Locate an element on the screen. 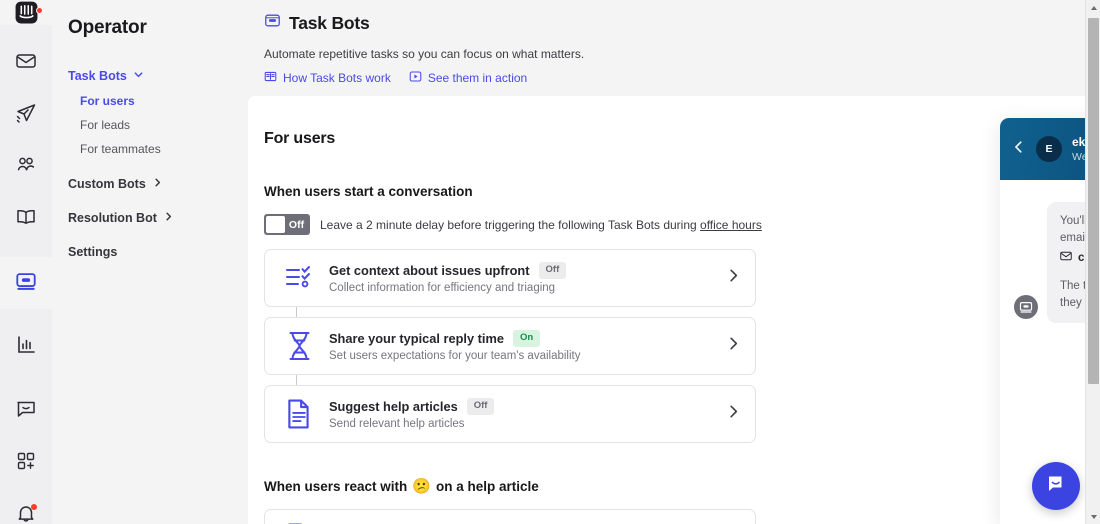  sidebar-item-label: Resolution Bot is located at coordinates (112, 218).